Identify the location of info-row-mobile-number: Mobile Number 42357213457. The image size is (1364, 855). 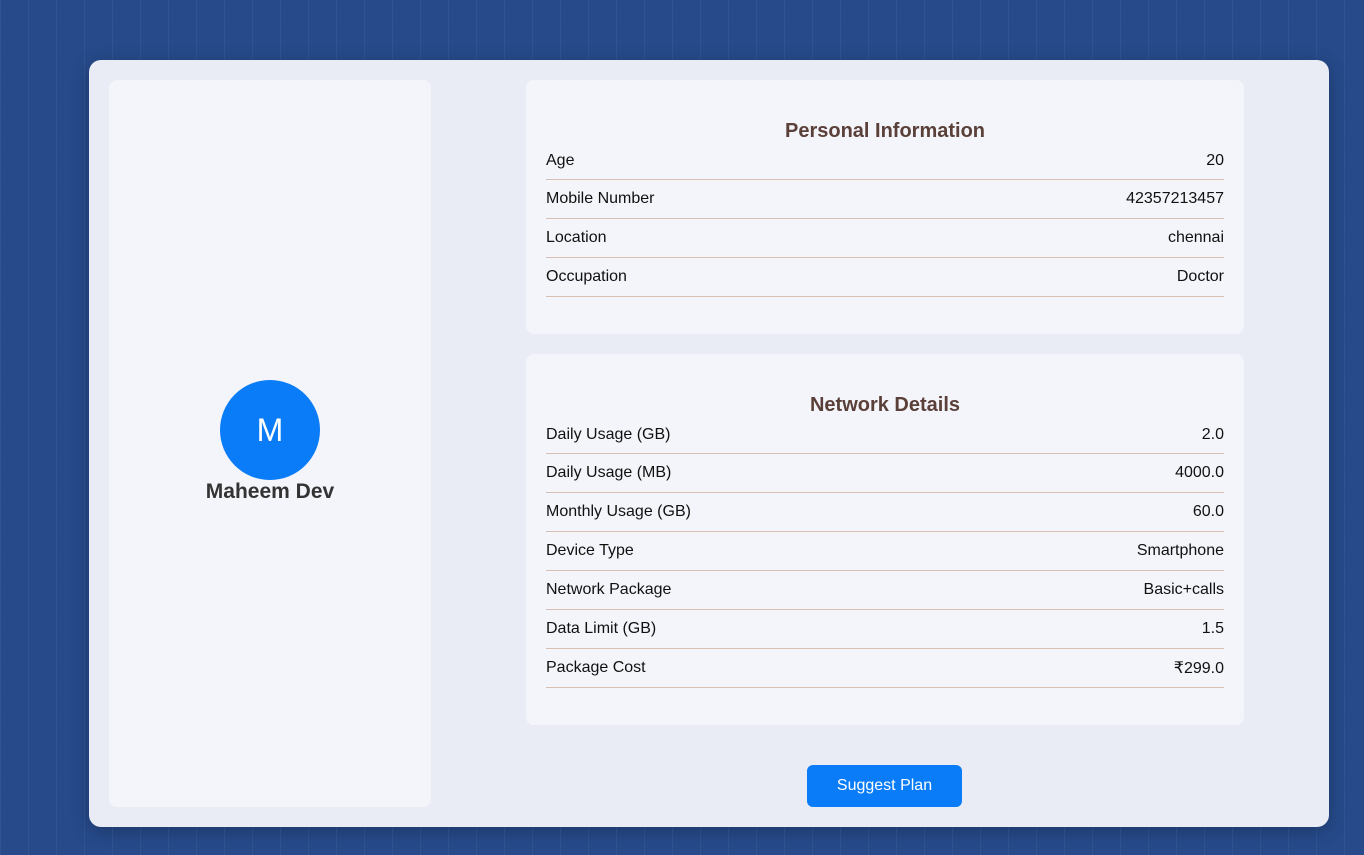
(885, 199).